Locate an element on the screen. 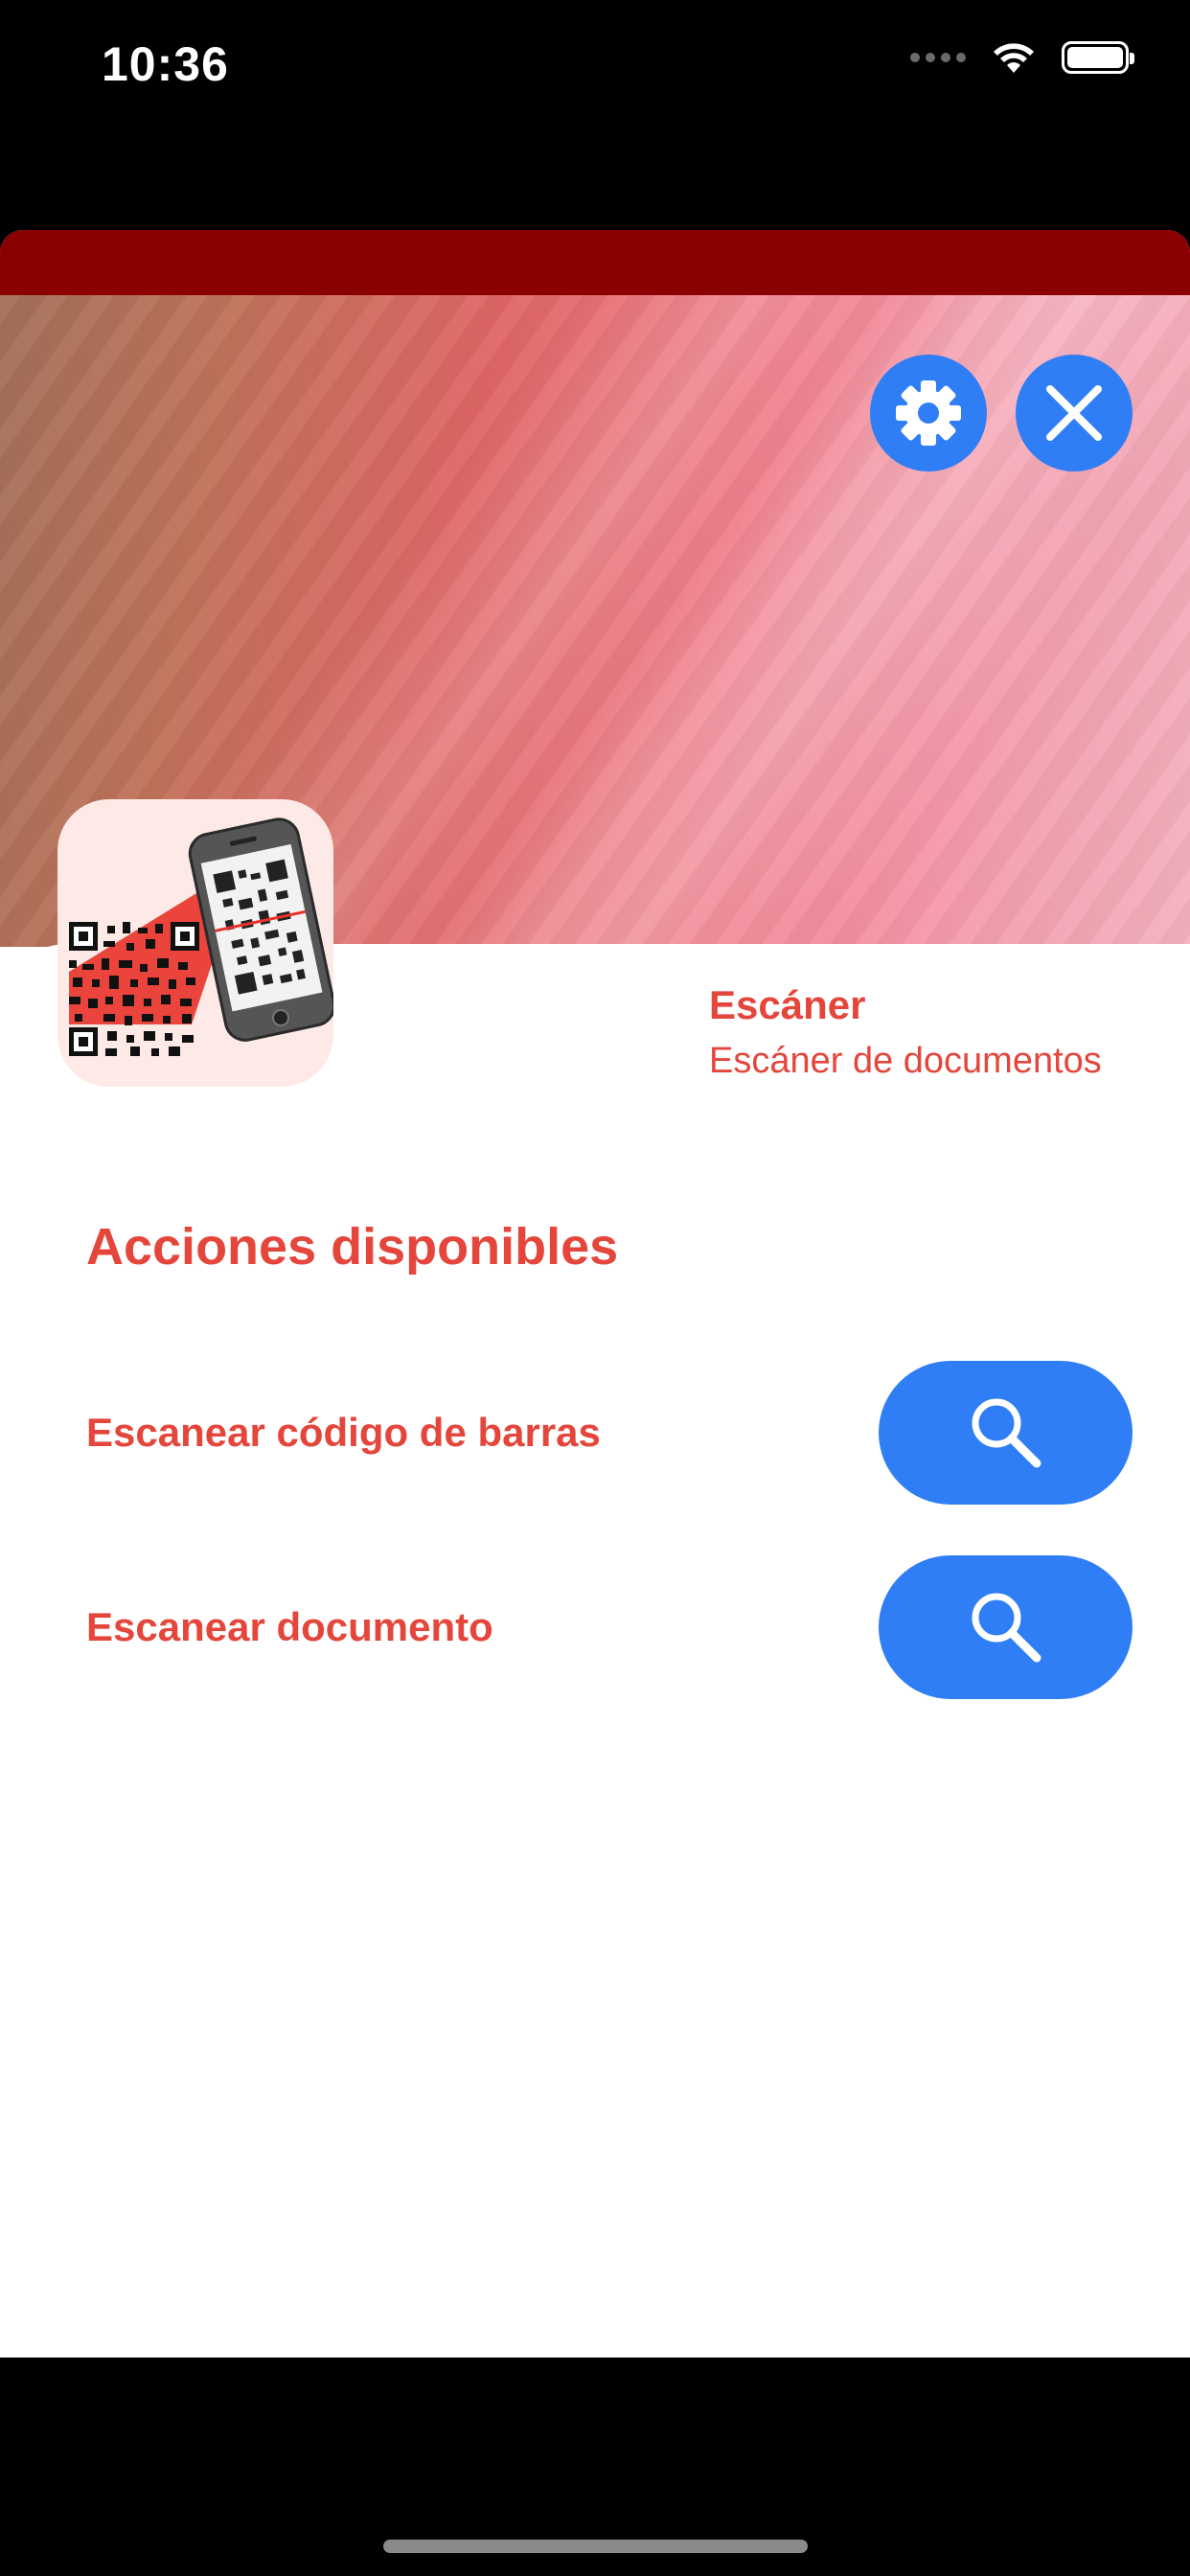 This screenshot has width=1190, height=2576. action-row-scan-barcode: Escanear código de barras is located at coordinates (609, 1433).